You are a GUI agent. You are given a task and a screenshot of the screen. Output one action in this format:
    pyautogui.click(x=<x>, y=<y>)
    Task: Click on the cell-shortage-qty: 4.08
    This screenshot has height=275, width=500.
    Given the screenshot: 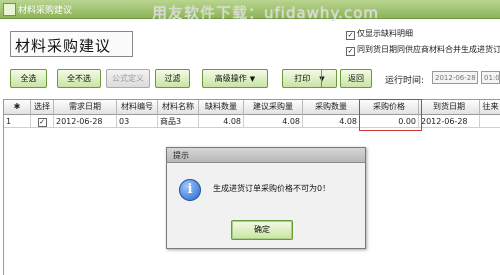 What is the action you would take?
    pyautogui.click(x=221, y=121)
    